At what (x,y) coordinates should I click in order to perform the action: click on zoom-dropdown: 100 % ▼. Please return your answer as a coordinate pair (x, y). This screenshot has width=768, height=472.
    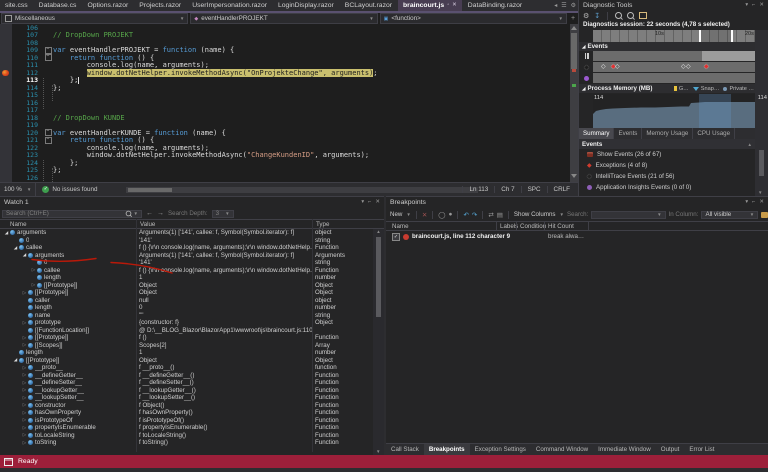
    Looking at the image, I should click on (18, 189).